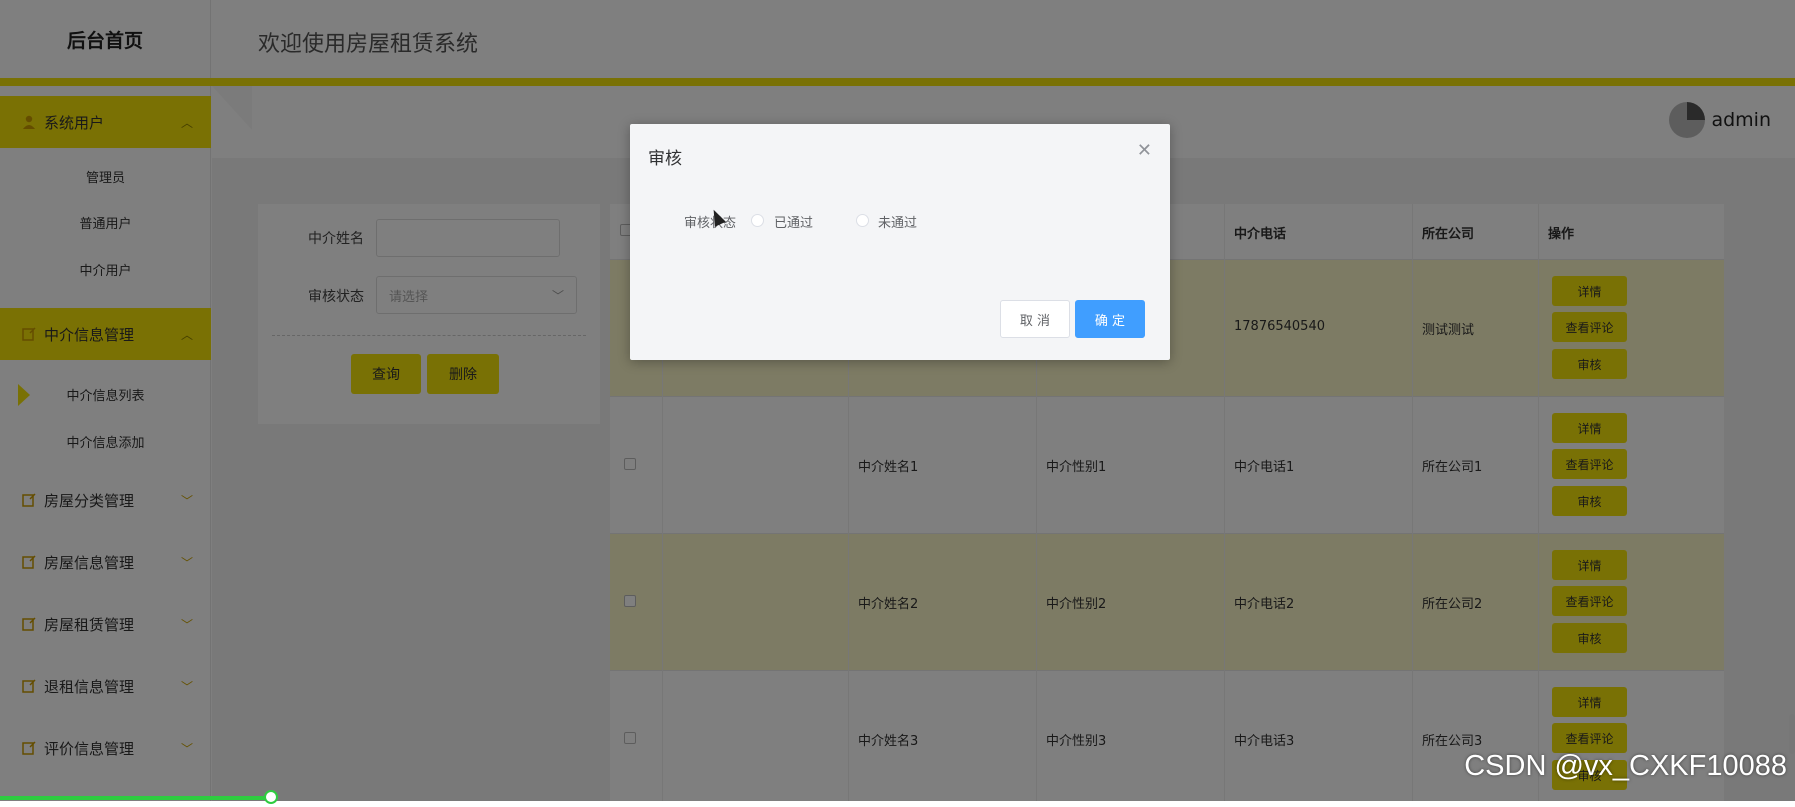  What do you see at coordinates (1144, 150) in the screenshot?
I see `close-icon: ✕` at bounding box center [1144, 150].